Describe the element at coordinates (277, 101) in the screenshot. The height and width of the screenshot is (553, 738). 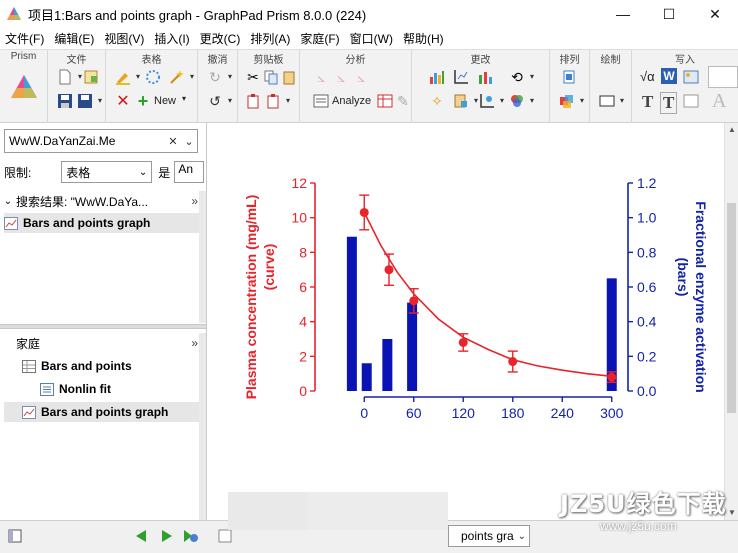
I see `paste-dropdown-icon` at that location.